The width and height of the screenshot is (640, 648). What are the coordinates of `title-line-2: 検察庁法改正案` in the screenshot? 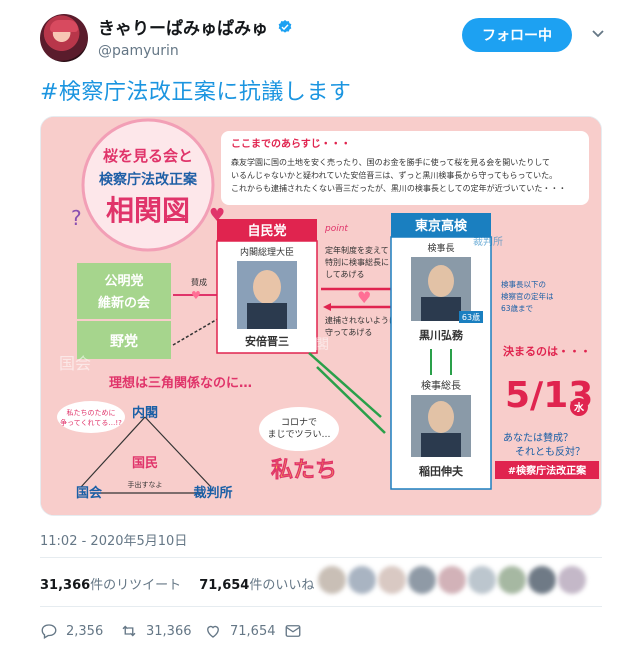 It's located at (148, 179).